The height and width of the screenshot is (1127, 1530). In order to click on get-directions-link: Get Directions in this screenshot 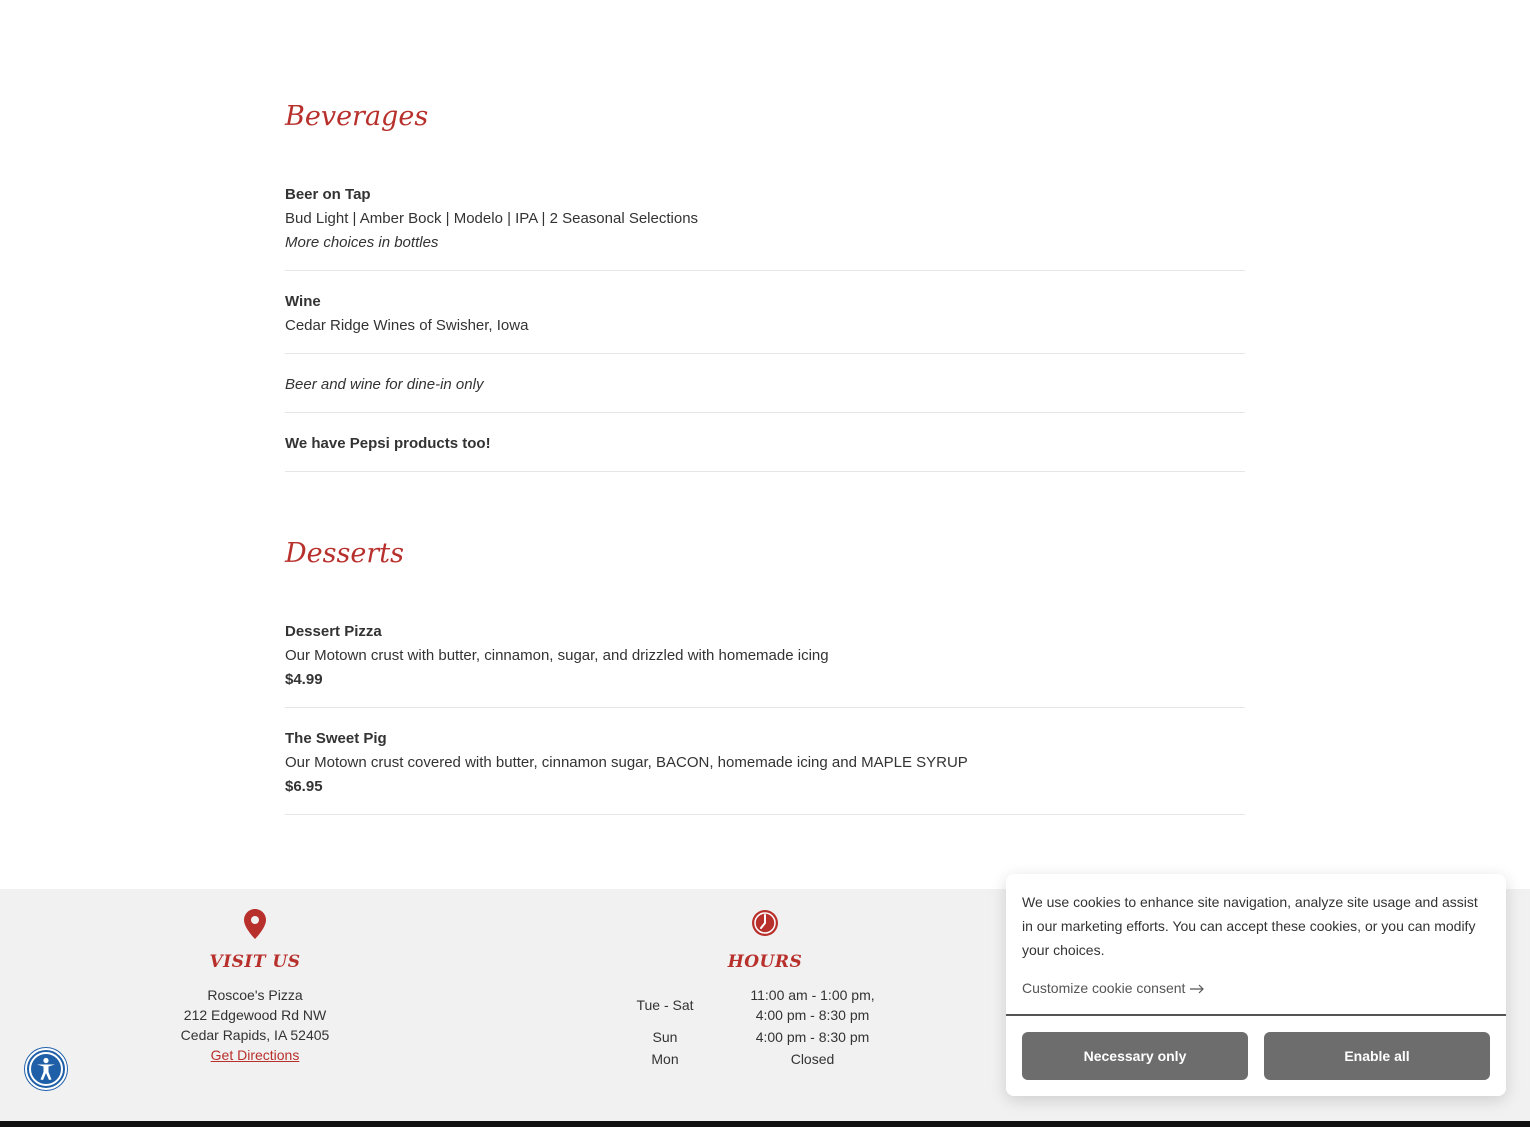, I will do `click(255, 1055)`.